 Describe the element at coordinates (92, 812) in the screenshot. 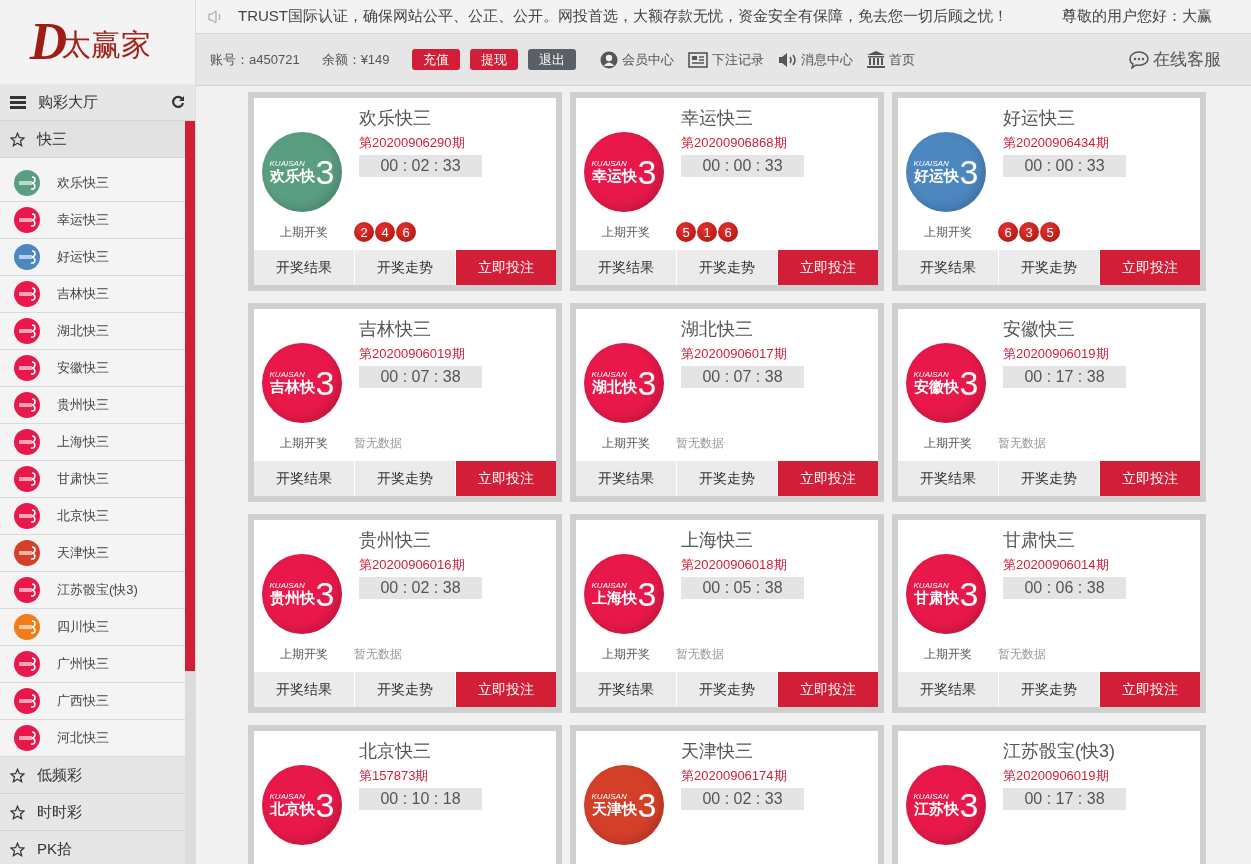

I see `category-header: 时时彩` at that location.